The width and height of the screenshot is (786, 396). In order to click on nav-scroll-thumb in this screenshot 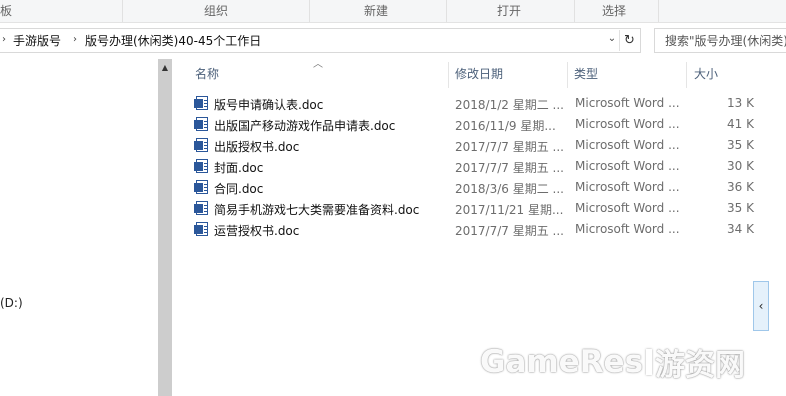, I will do `click(165, 227)`.